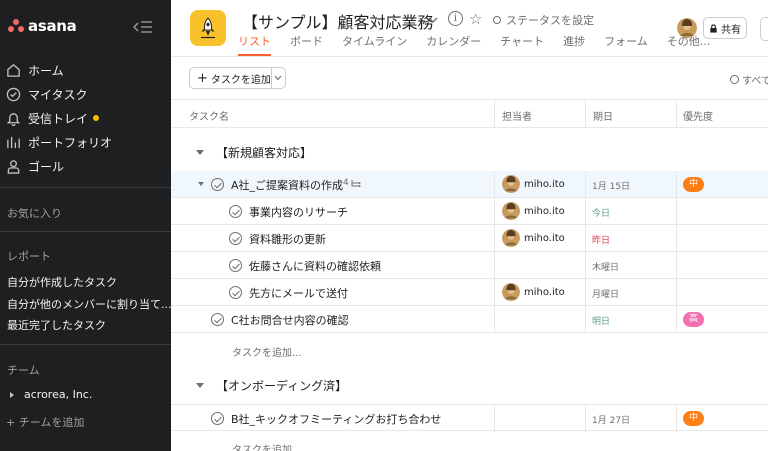 This screenshot has height=451, width=768. Describe the element at coordinates (603, 115) in the screenshot. I see `column-header-due: 期日` at that location.